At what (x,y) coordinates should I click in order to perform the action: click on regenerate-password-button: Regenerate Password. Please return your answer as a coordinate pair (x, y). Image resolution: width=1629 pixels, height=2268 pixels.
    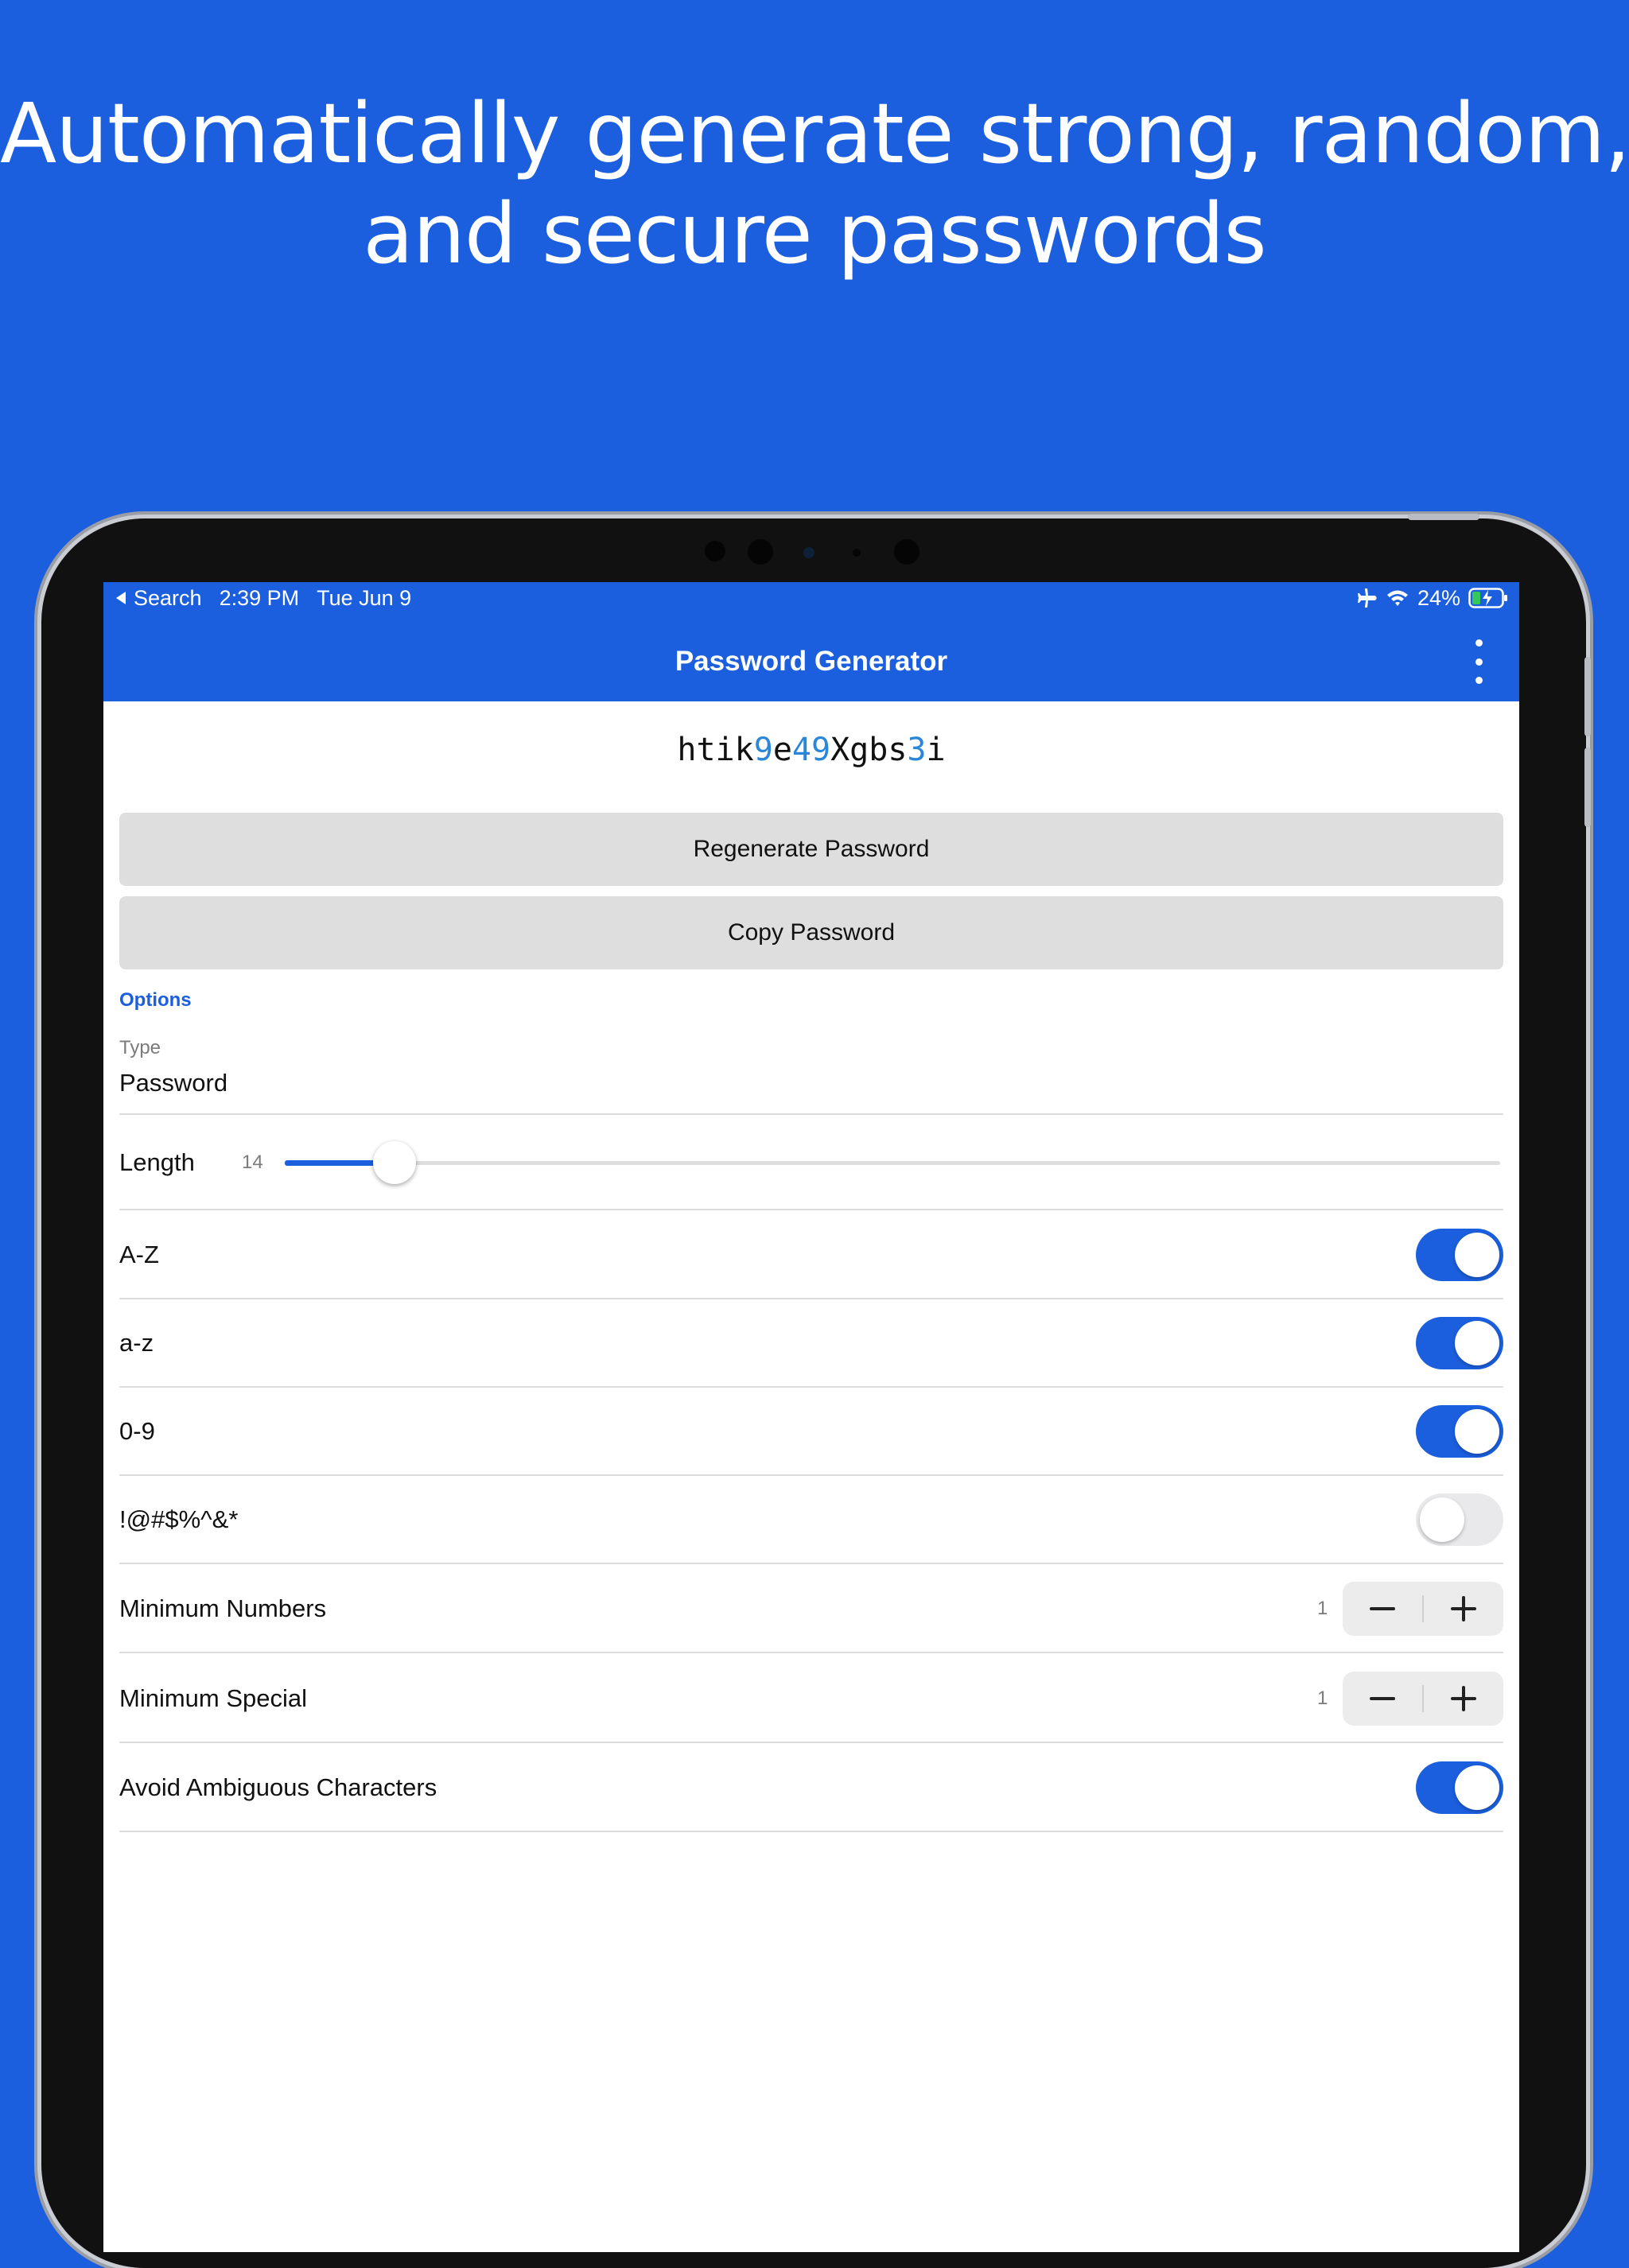
    Looking at the image, I should click on (811, 850).